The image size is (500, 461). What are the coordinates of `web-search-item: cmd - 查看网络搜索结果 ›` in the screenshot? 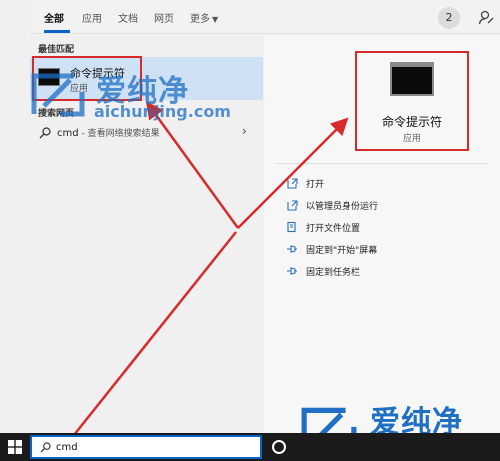 It's located at (146, 133).